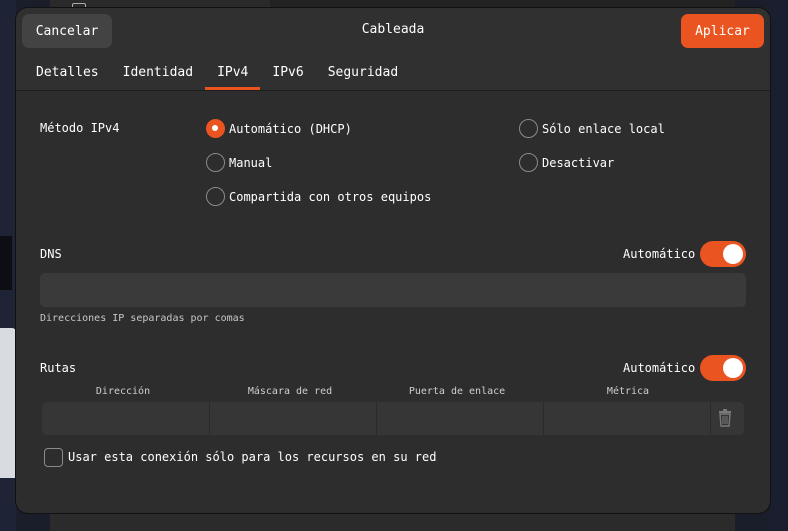 This screenshot has height=531, width=788. What do you see at coordinates (290, 391) in the screenshot?
I see `column-netmask: Máscara de red` at bounding box center [290, 391].